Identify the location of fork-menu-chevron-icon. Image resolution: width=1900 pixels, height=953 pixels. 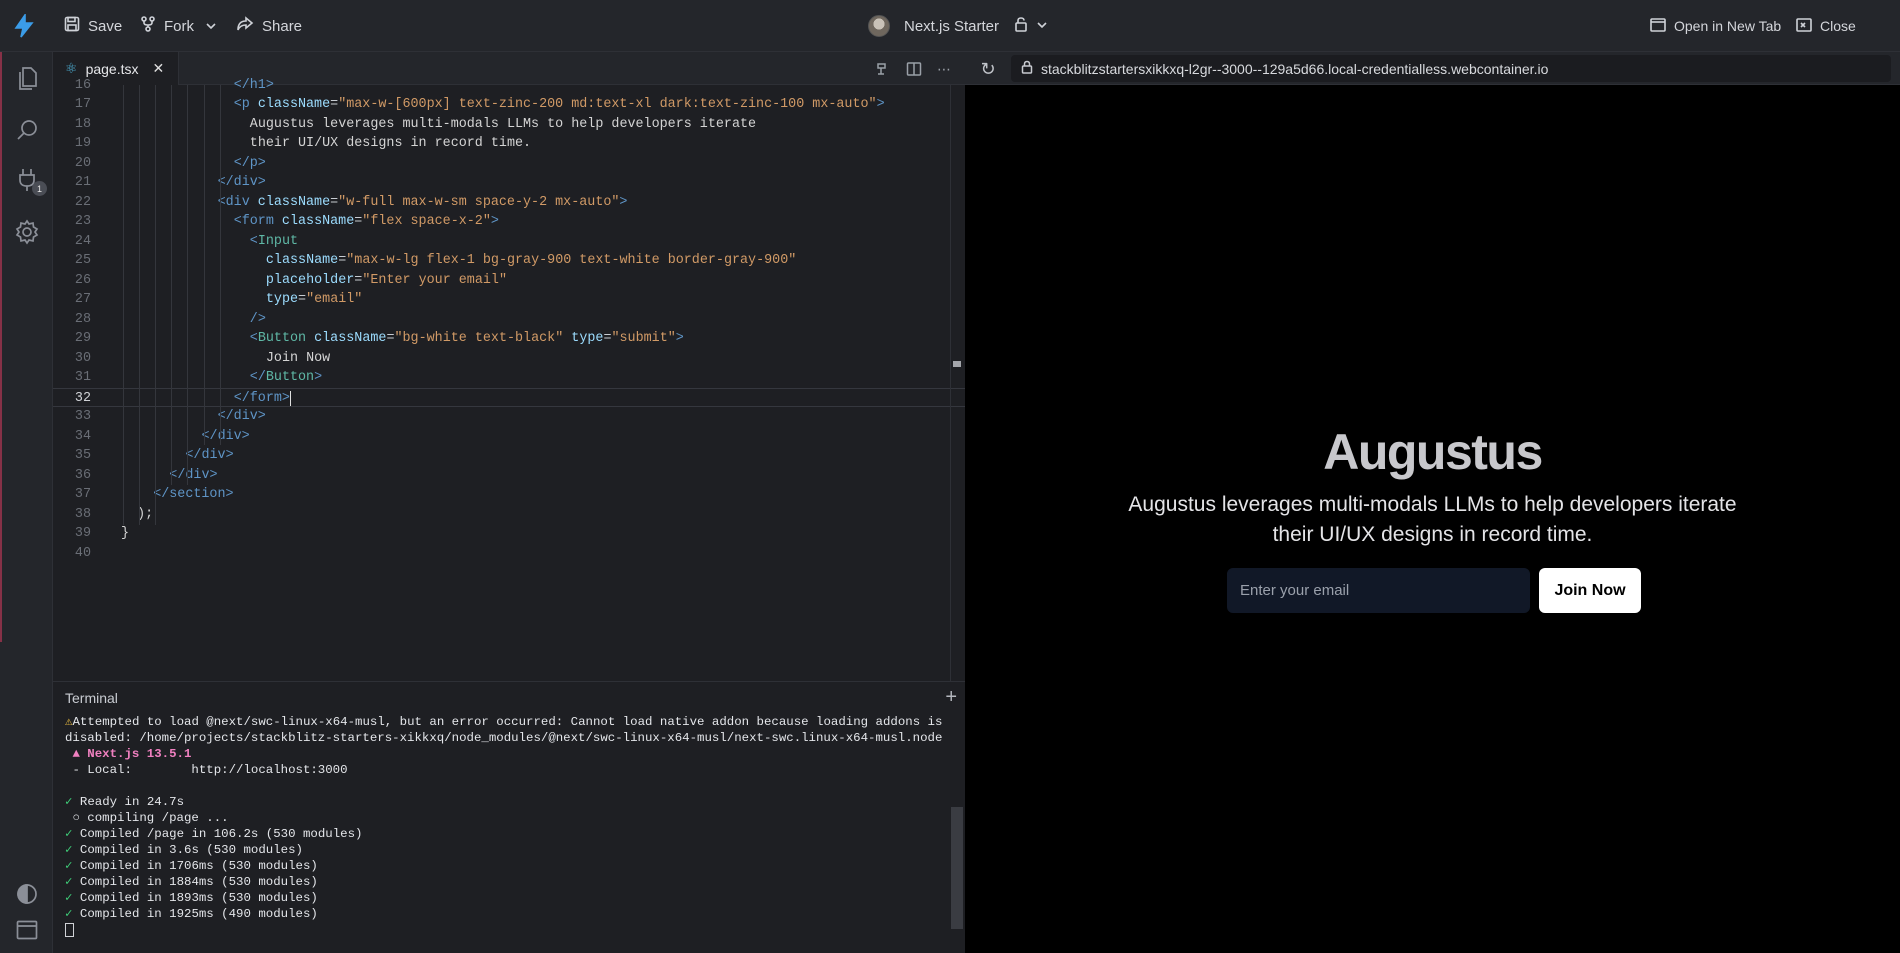
(211, 26).